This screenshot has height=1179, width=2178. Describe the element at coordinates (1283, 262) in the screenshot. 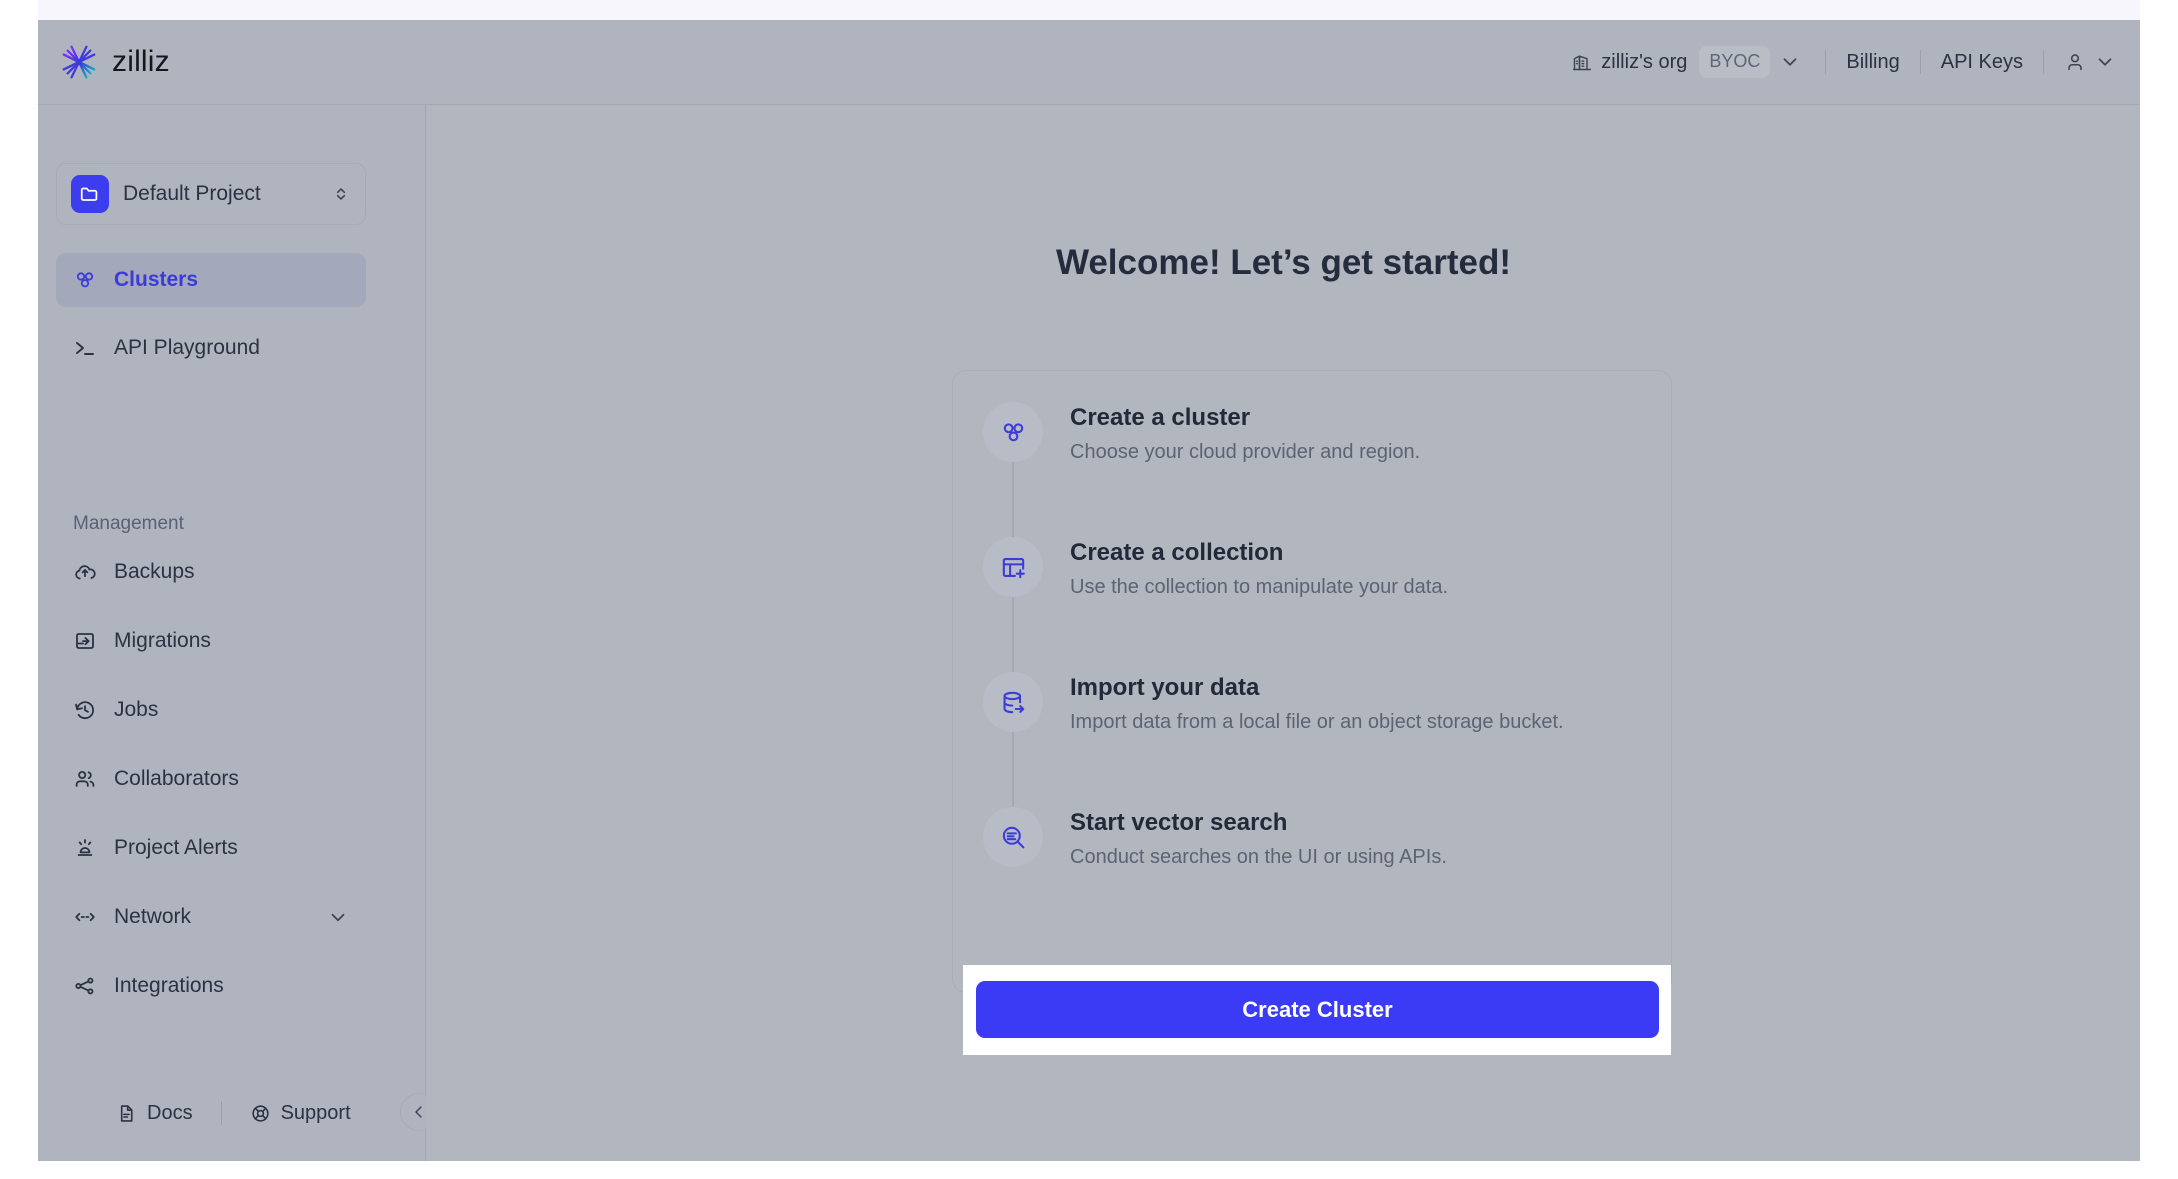

I see `page-title: Welcome! Let’s get started!` at that location.